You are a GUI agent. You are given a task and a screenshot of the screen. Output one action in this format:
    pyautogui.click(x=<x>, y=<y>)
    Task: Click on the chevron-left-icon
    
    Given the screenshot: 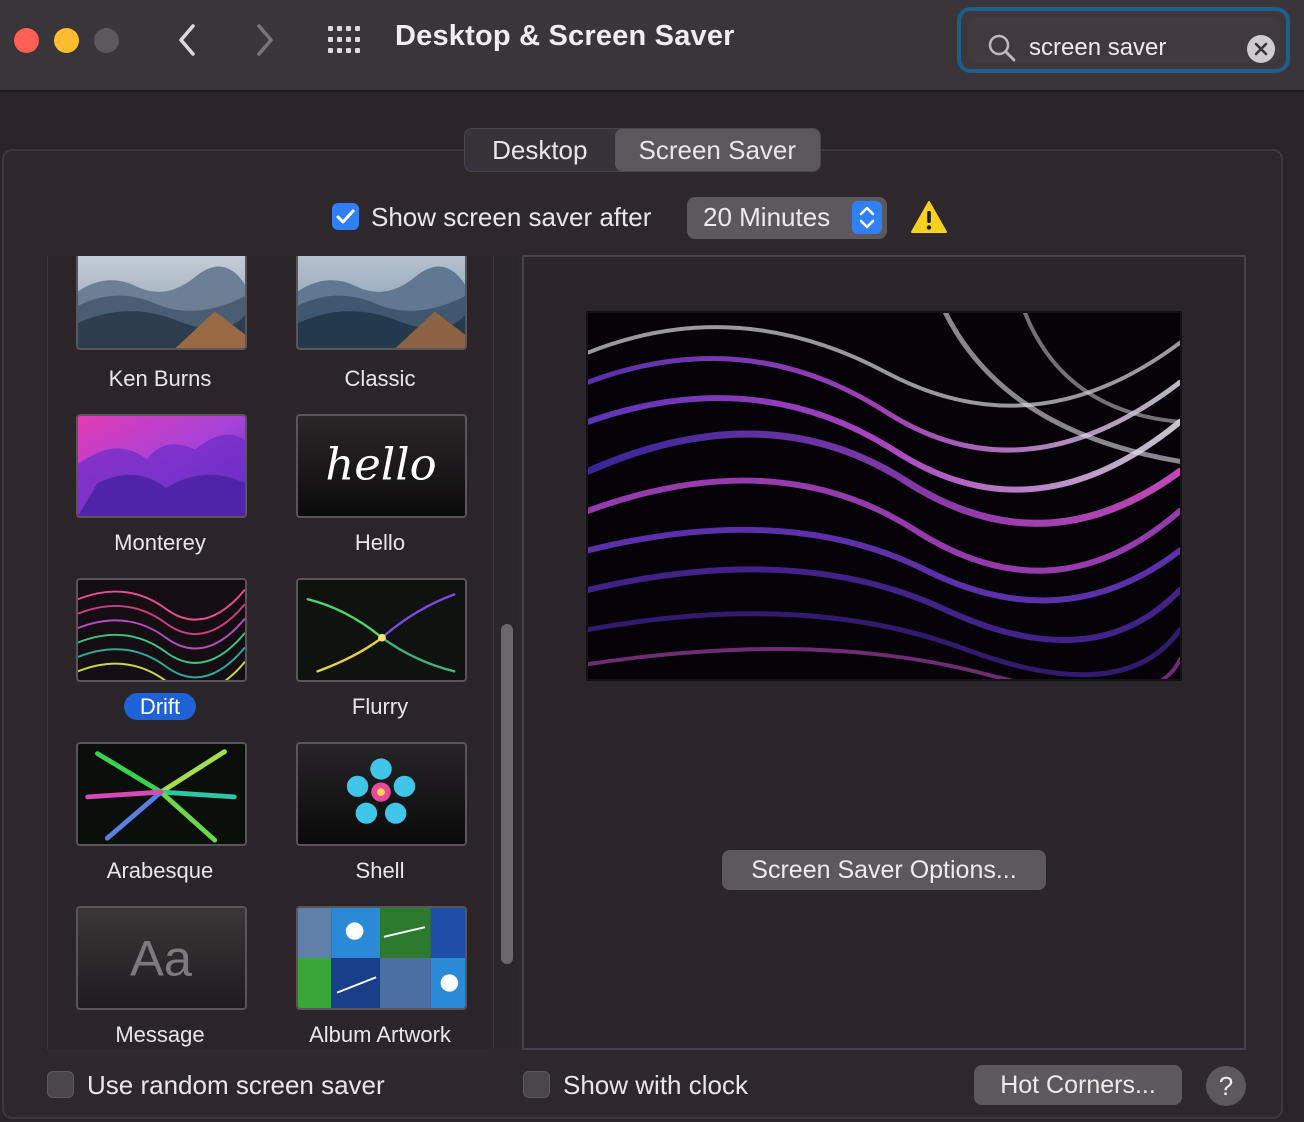 What is the action you would take?
    pyautogui.click(x=187, y=40)
    